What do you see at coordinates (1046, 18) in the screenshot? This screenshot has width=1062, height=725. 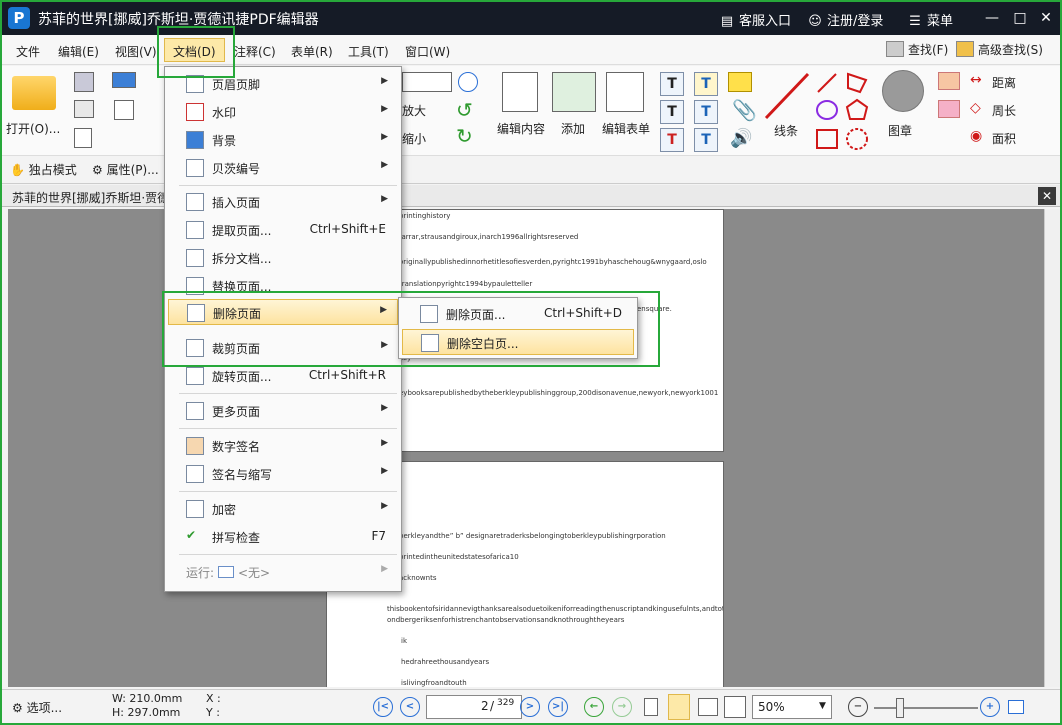 I see `close-icon: ✕` at bounding box center [1046, 18].